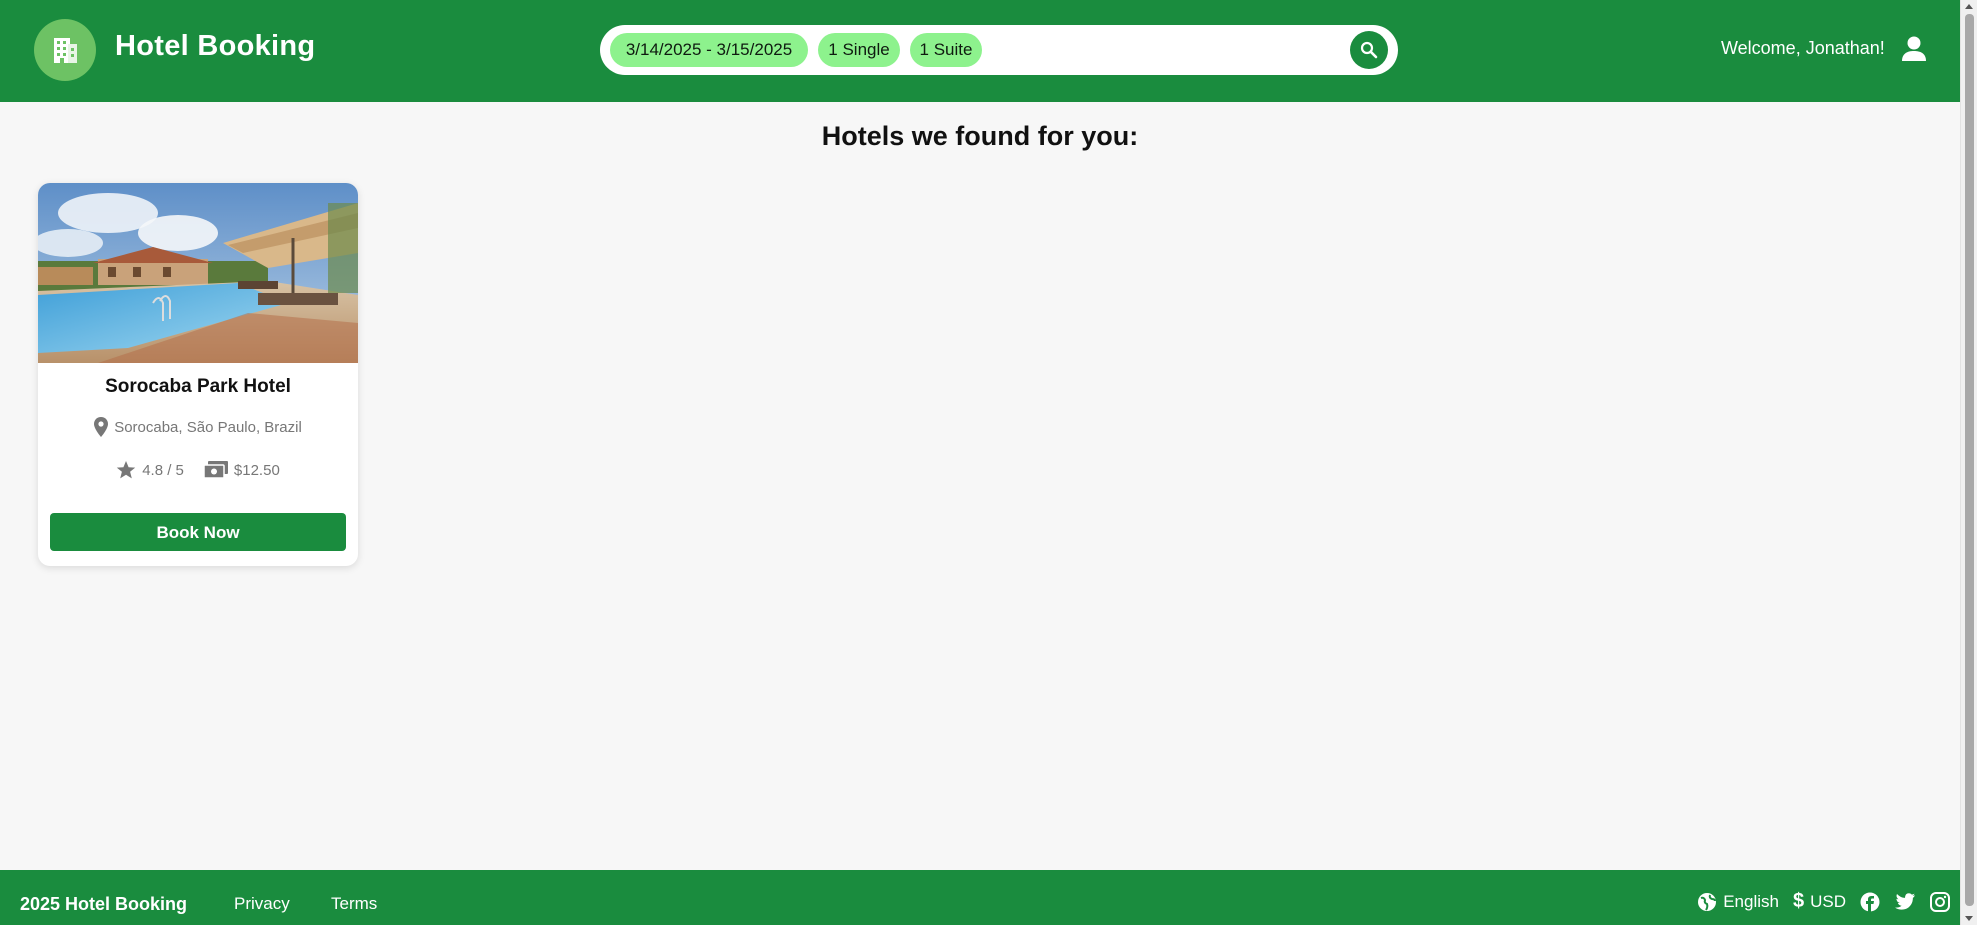 The height and width of the screenshot is (925, 1977). I want to click on currency-label: USD, so click(1828, 901).